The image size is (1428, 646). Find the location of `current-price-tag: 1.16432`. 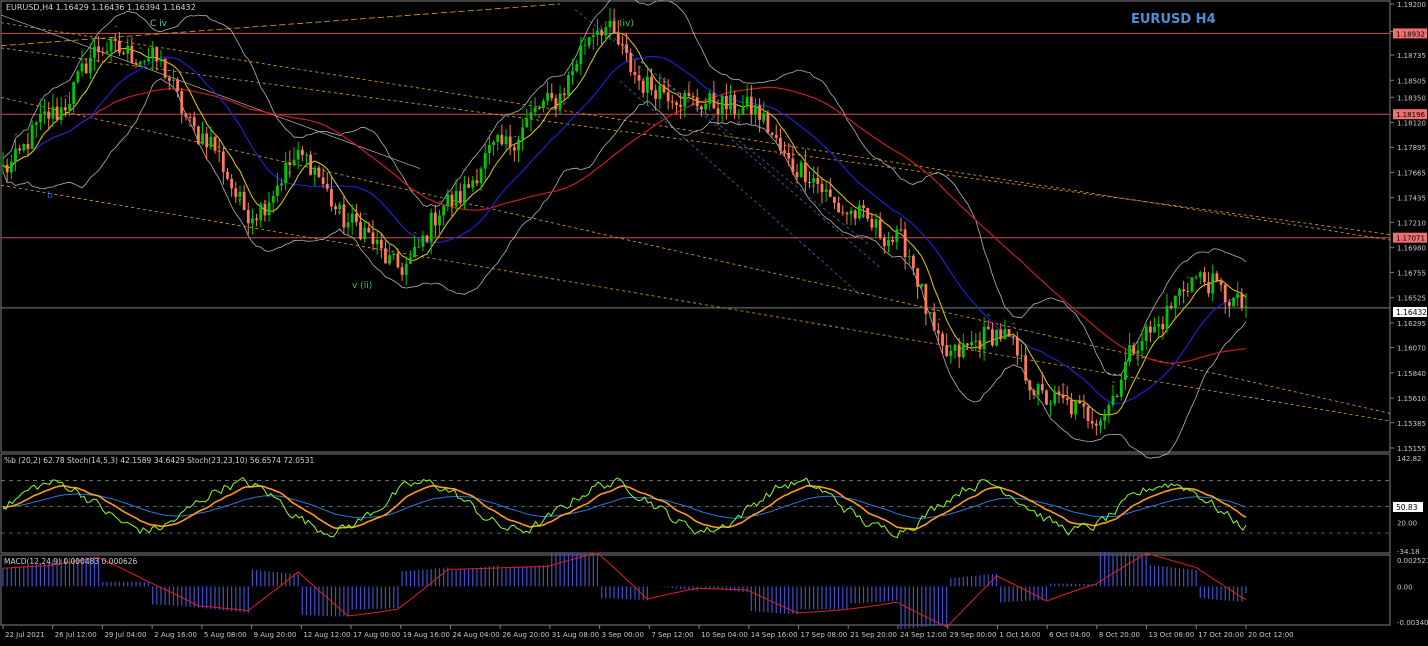

current-price-tag: 1.16432 is located at coordinates (1410, 312).